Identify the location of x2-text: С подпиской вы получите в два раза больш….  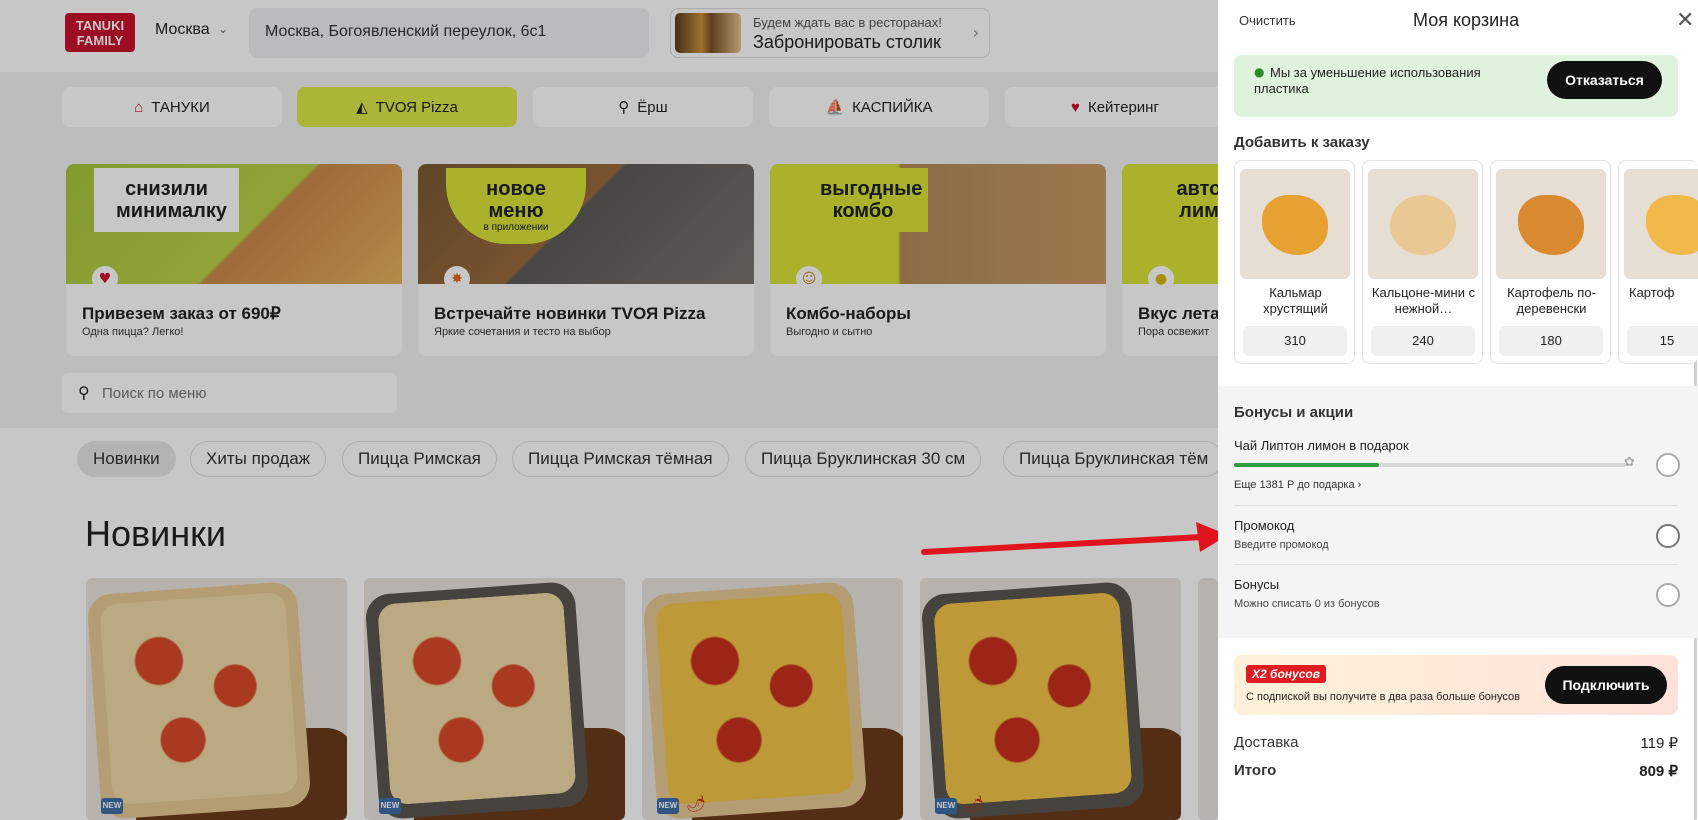
(1383, 697).